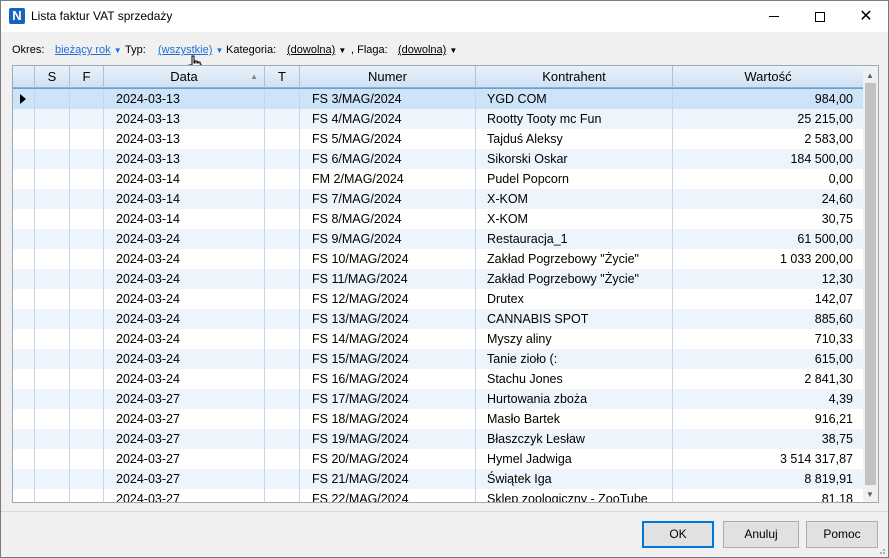  What do you see at coordinates (768, 77) in the screenshot?
I see `column-header-wartosc: Wartość` at bounding box center [768, 77].